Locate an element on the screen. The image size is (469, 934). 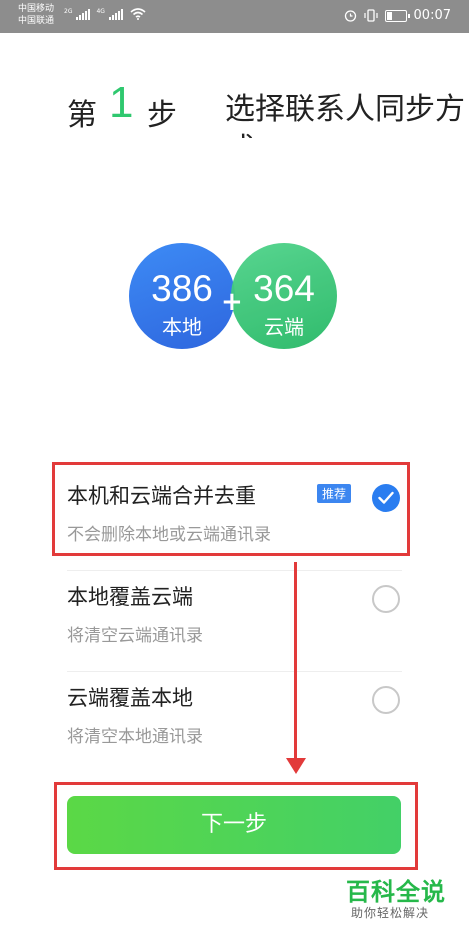
step-number: 1 is located at coordinates (121, 102).